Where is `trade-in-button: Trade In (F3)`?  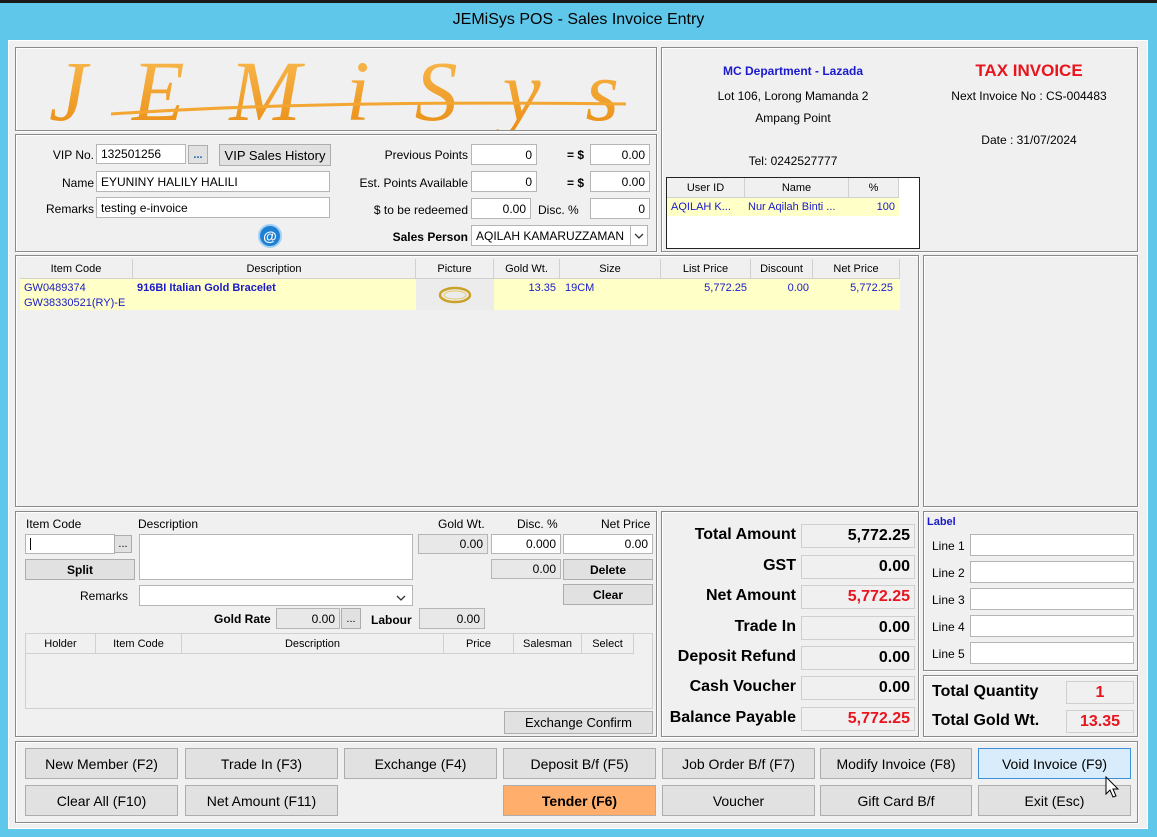
trade-in-button: Trade In (F3) is located at coordinates (261, 763).